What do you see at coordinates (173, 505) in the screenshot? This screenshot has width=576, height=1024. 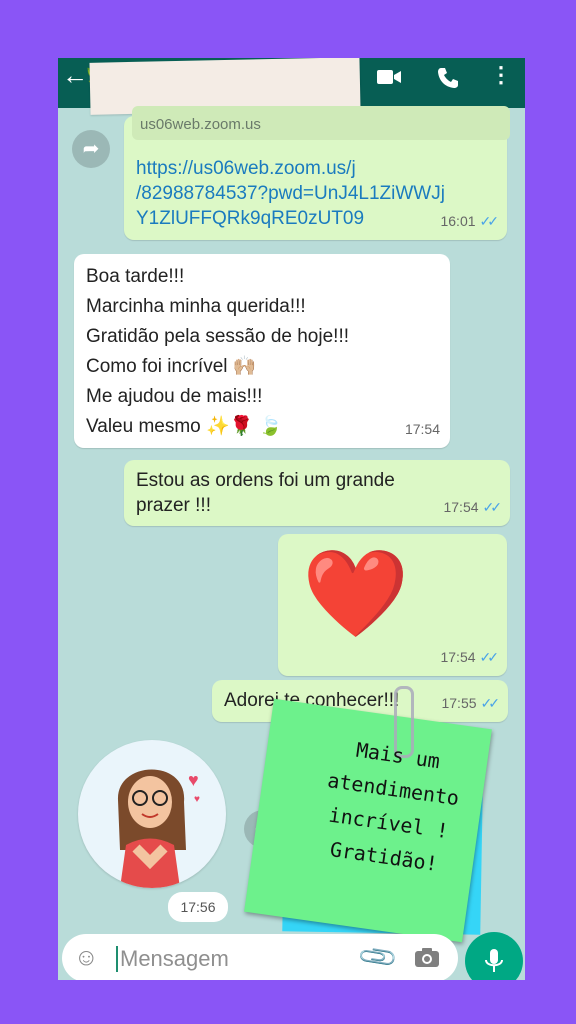 I see `message-line: prazer !!!` at bounding box center [173, 505].